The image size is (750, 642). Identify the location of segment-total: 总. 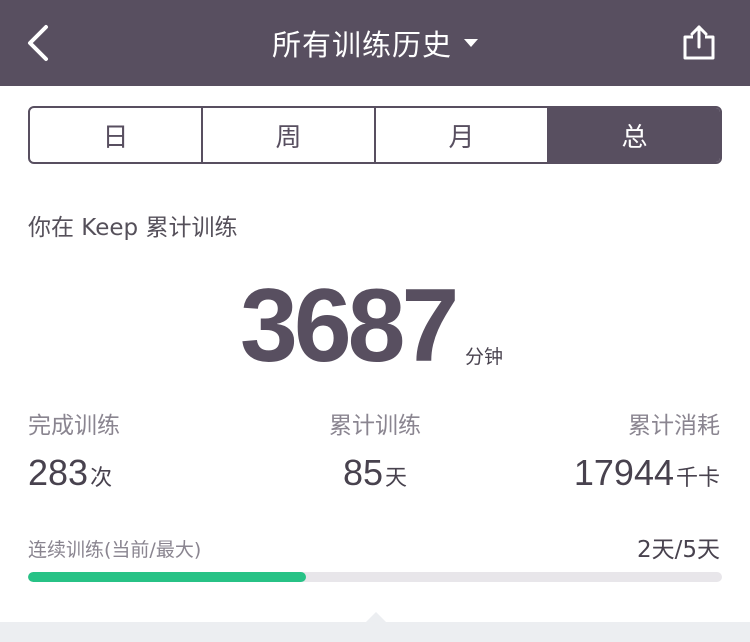
(634, 135).